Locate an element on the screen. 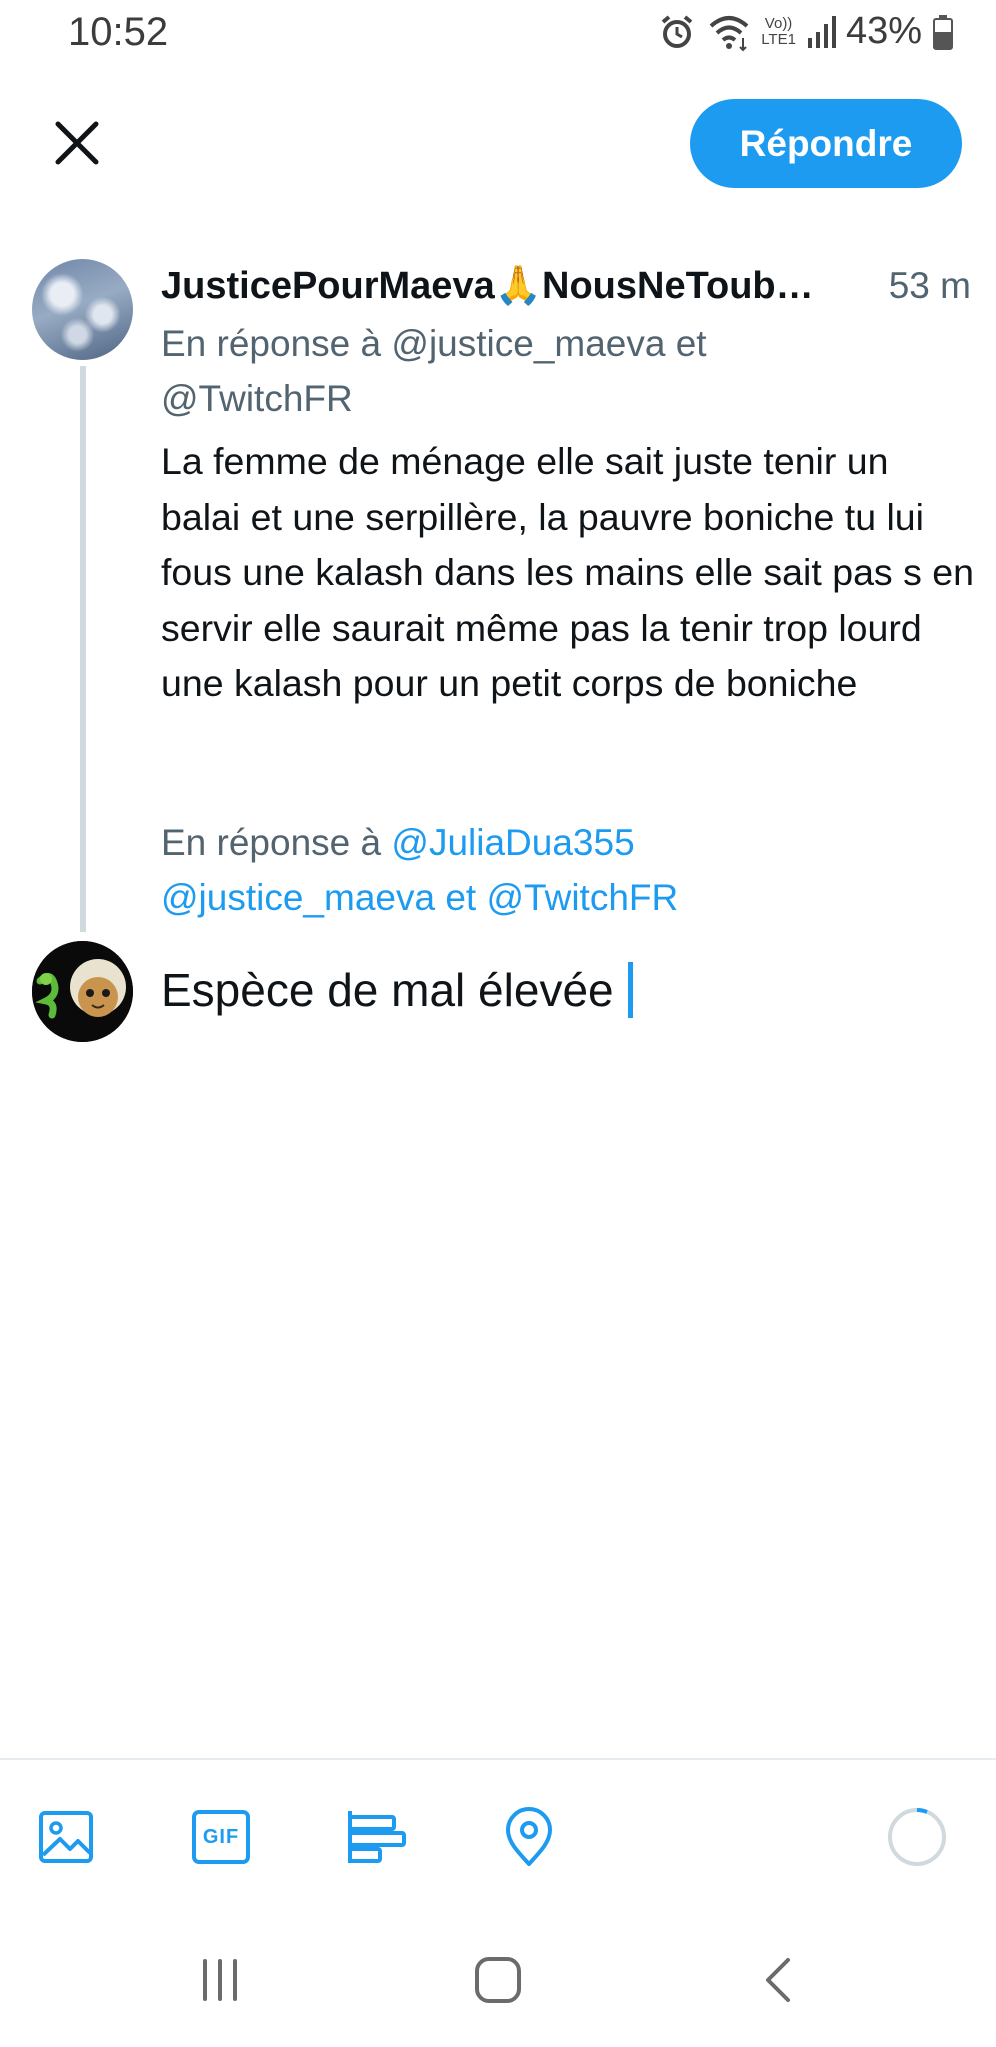  compose-input: Espèce de mal élevée is located at coordinates (397, 990).